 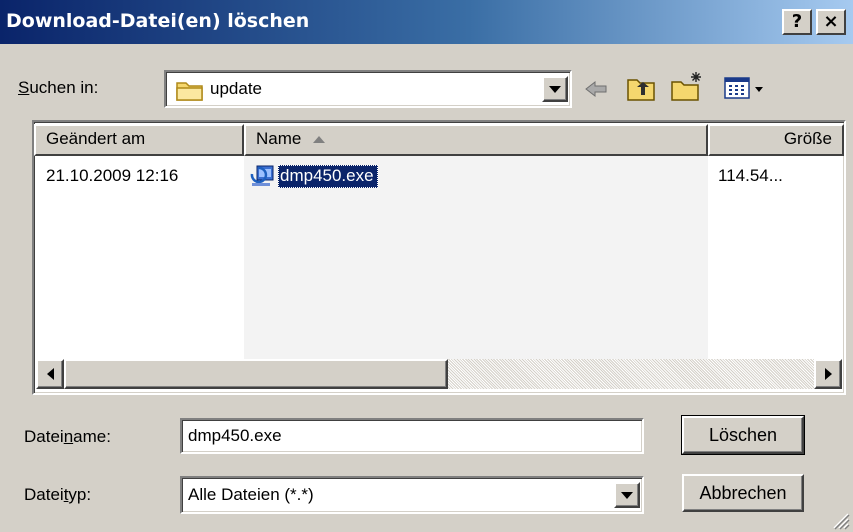 What do you see at coordinates (831, 22) in the screenshot?
I see `close-button: ×` at bounding box center [831, 22].